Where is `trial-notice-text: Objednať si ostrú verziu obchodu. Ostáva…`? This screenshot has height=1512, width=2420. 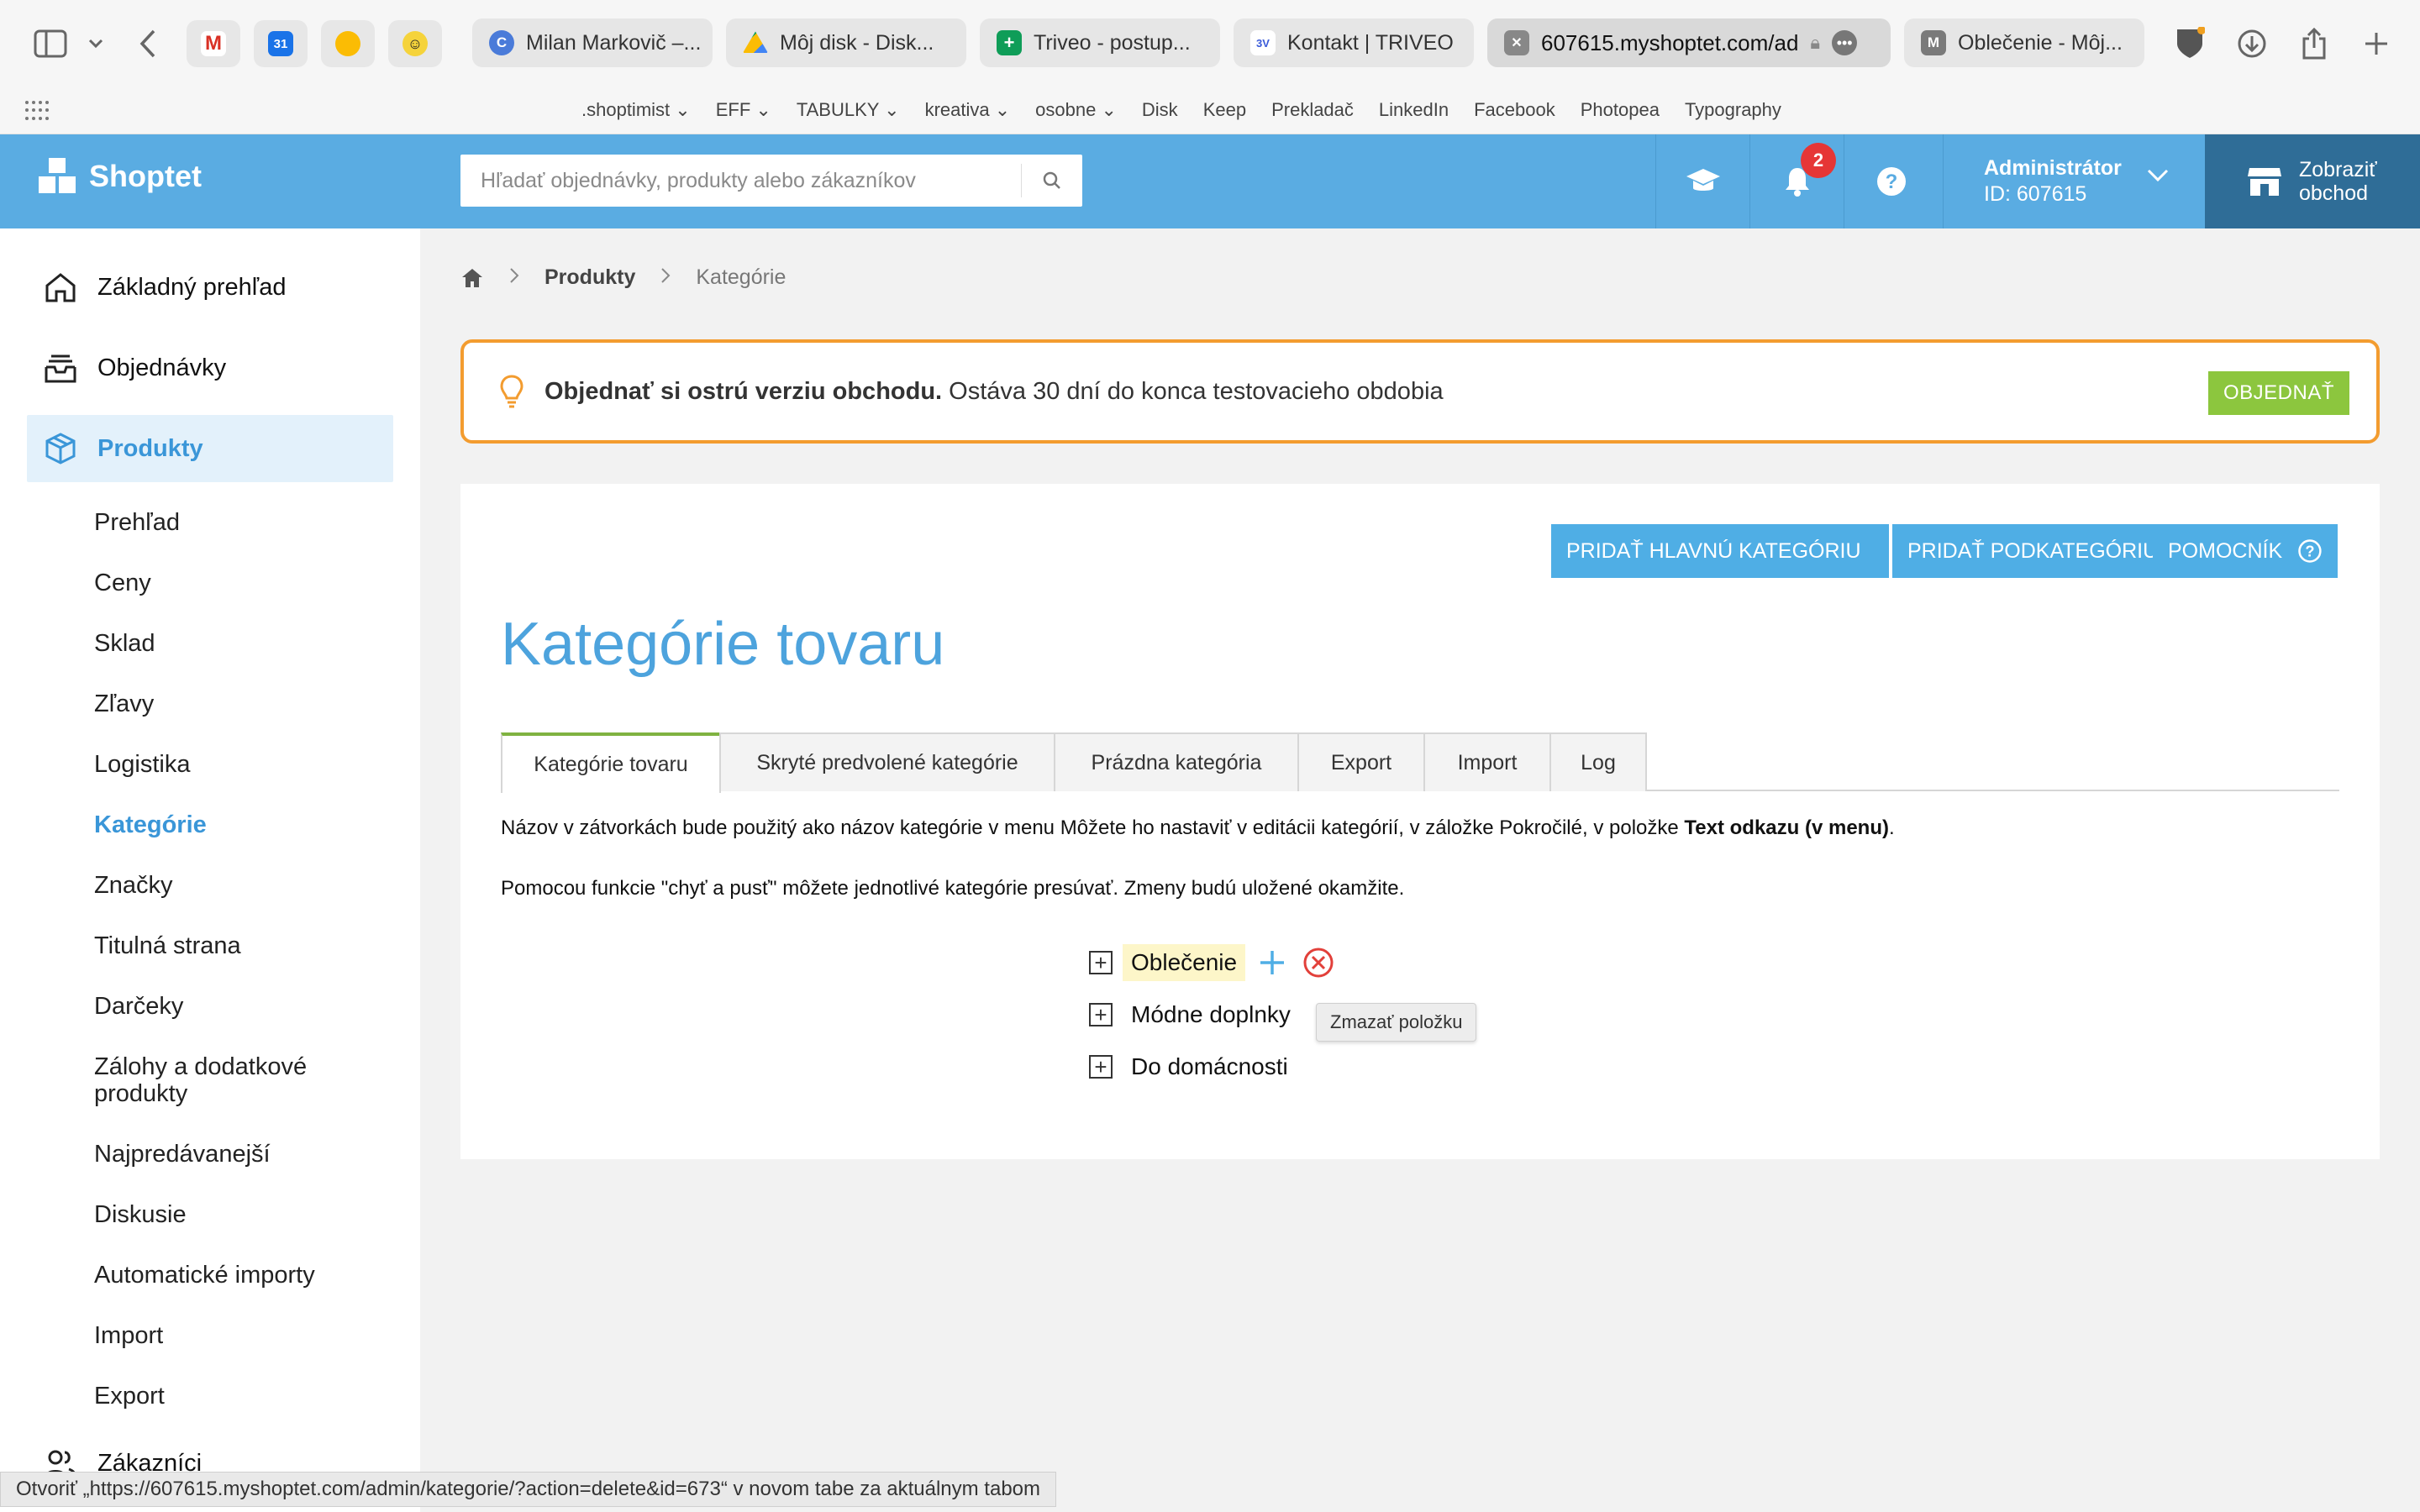 trial-notice-text: Objednať si ostrú verziu obchodu. Ostáva… is located at coordinates (994, 392).